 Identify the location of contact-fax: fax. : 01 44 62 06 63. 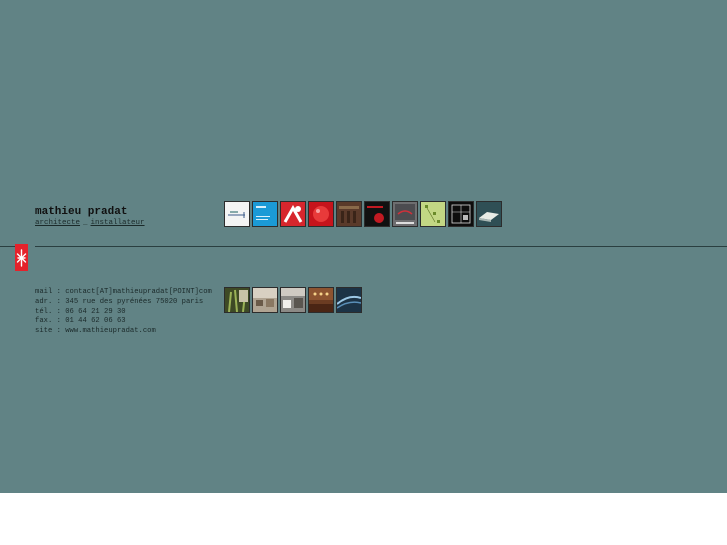
(80, 321).